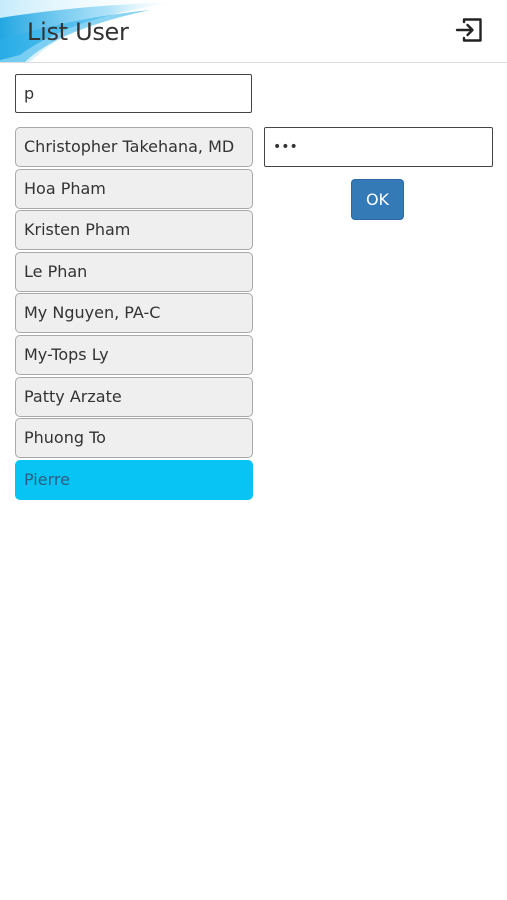  I want to click on user-list-item: My Nguyen, PA-C, so click(134, 313).